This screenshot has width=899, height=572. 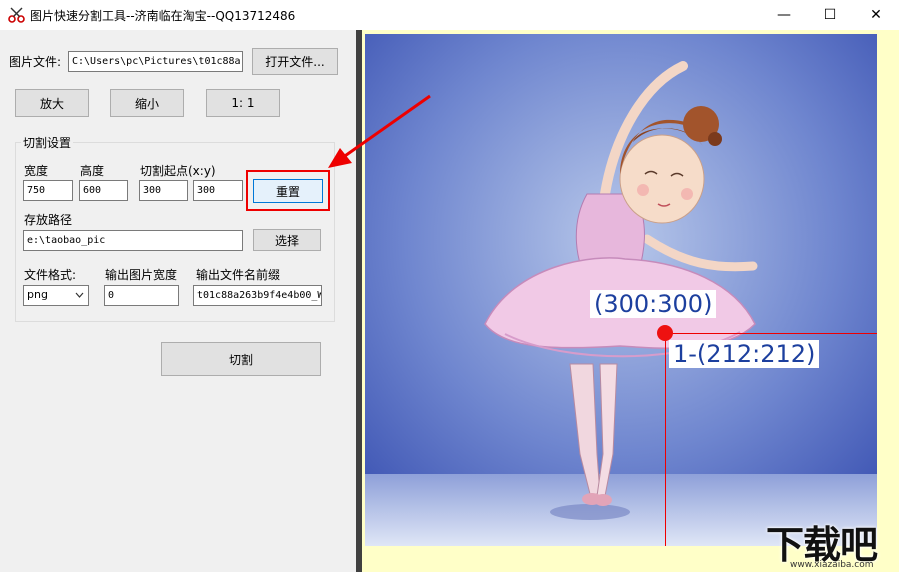 I want to click on annotation-arrow, so click(x=379, y=131).